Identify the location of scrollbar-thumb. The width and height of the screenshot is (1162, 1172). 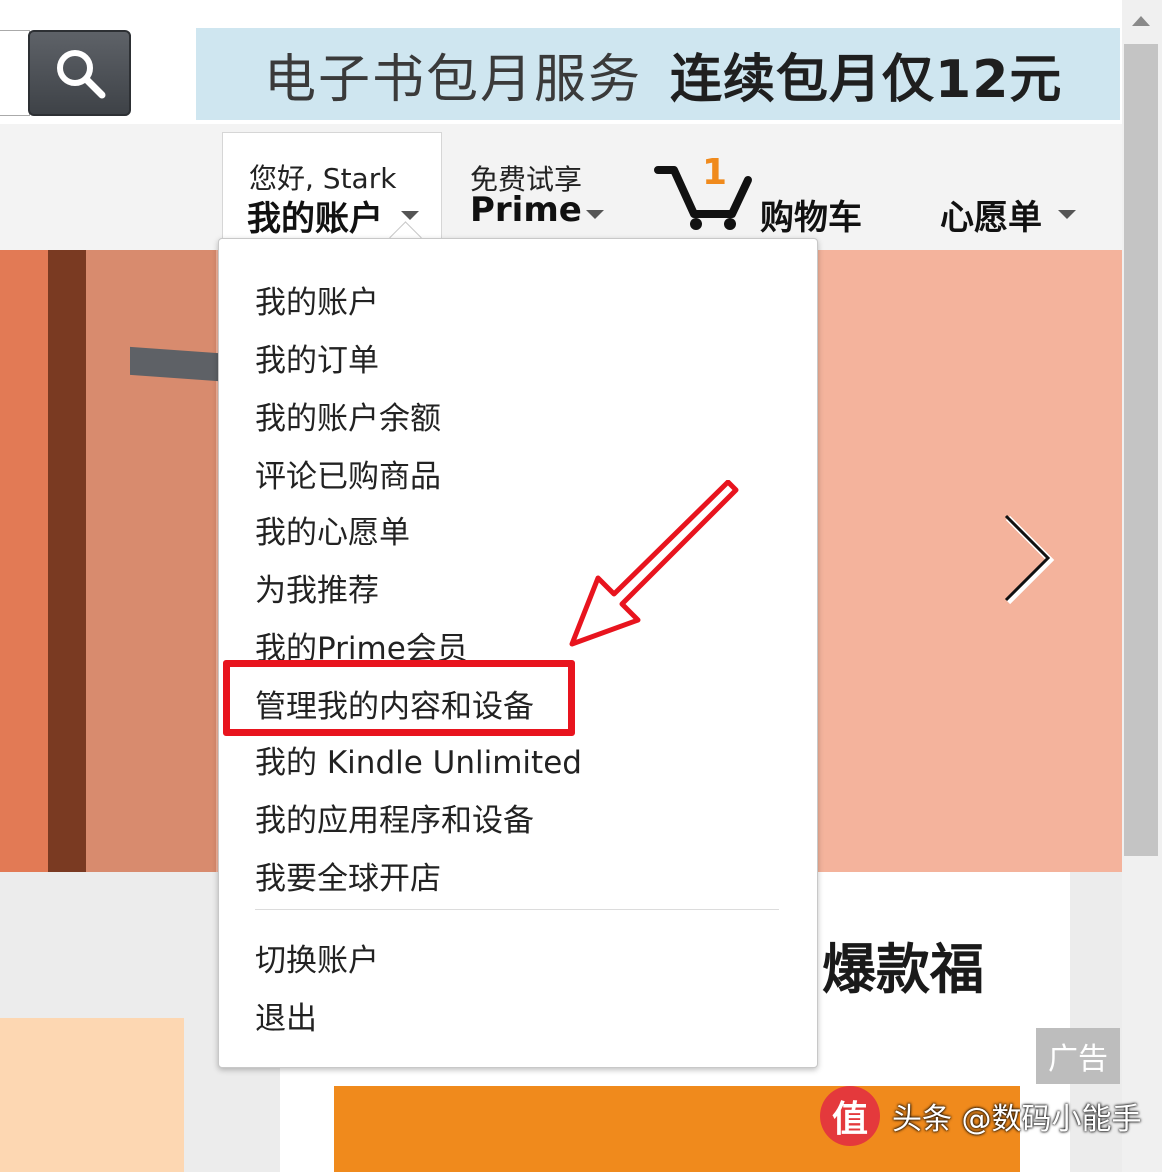
(1141, 450).